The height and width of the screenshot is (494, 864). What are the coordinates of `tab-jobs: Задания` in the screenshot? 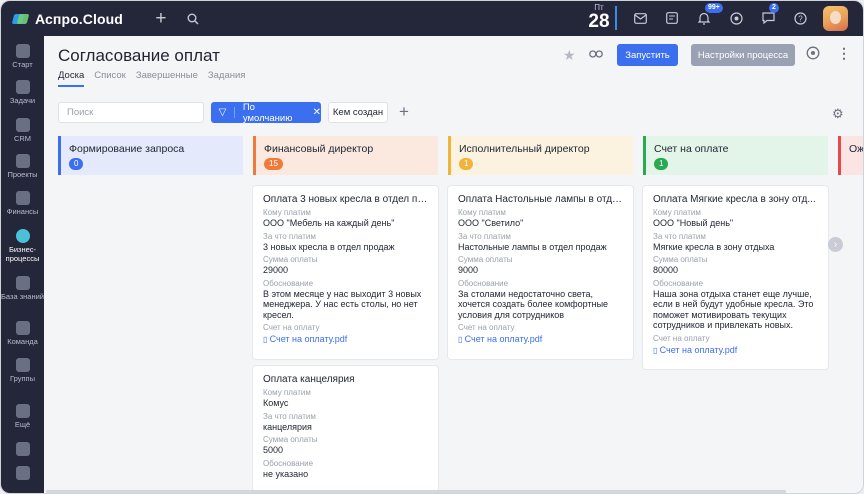 It's located at (227, 78).